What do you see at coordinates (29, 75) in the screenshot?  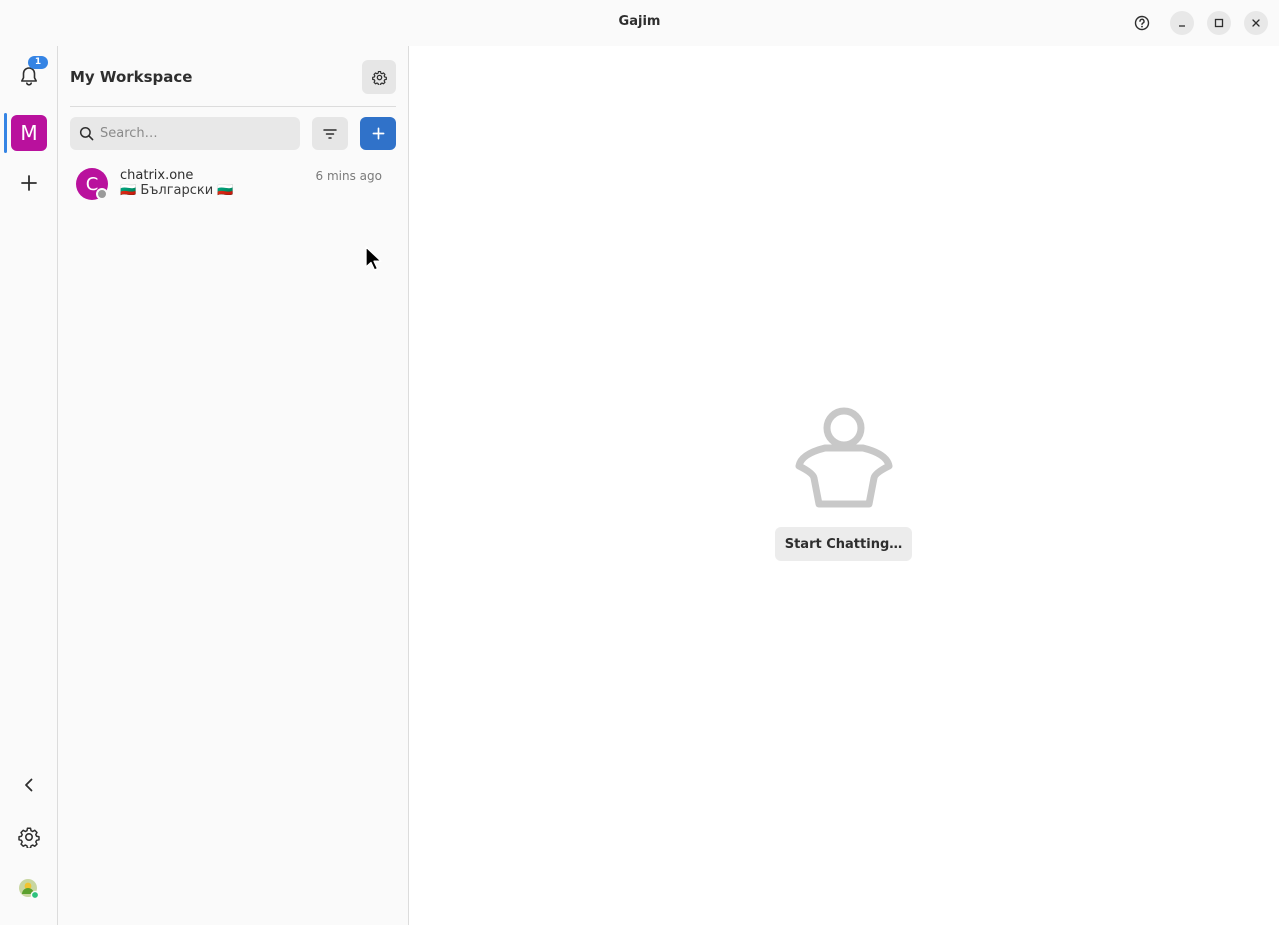 I see `notifications-button: 1` at bounding box center [29, 75].